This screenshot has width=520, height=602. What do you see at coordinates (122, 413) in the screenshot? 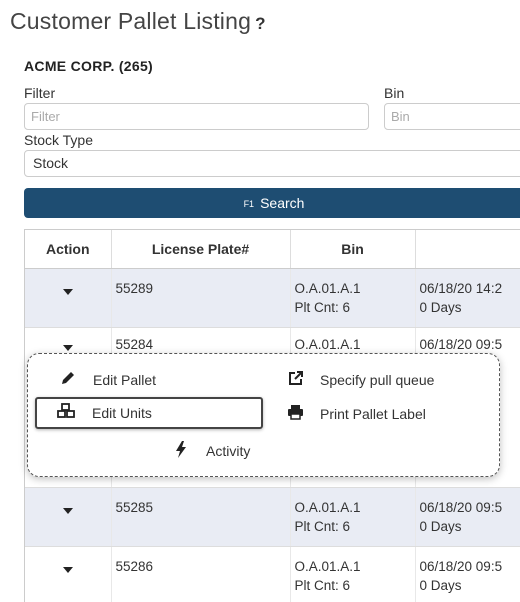
I see `menu-item-label: Edit Units` at bounding box center [122, 413].